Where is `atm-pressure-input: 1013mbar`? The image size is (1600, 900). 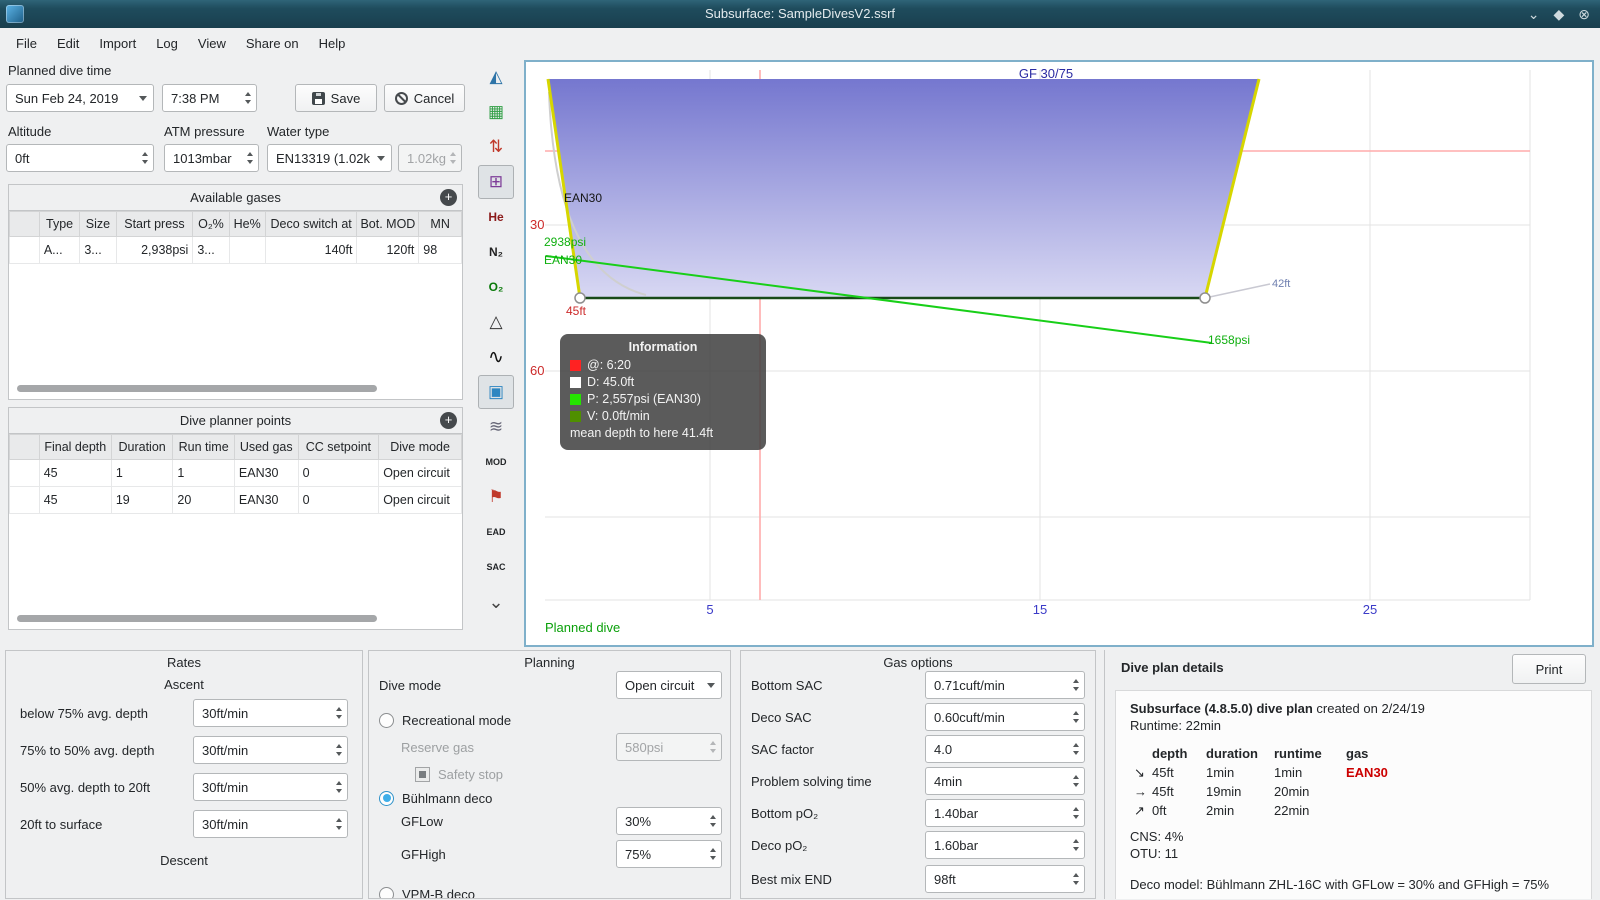
atm-pressure-input: 1013mbar is located at coordinates (211, 158).